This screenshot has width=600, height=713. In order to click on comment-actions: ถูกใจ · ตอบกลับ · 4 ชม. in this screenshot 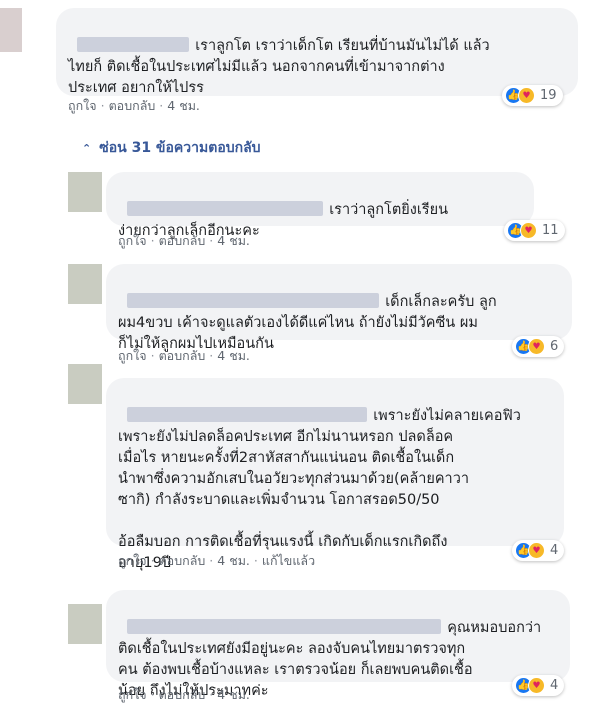, I will do `click(134, 106)`.